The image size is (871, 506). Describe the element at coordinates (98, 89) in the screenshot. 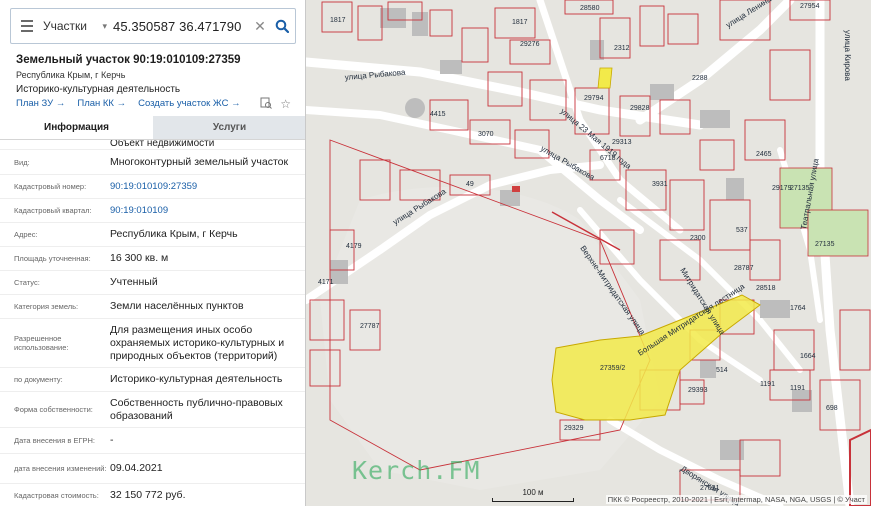

I see `purpose-text: Историко-культурная деятельность` at that location.